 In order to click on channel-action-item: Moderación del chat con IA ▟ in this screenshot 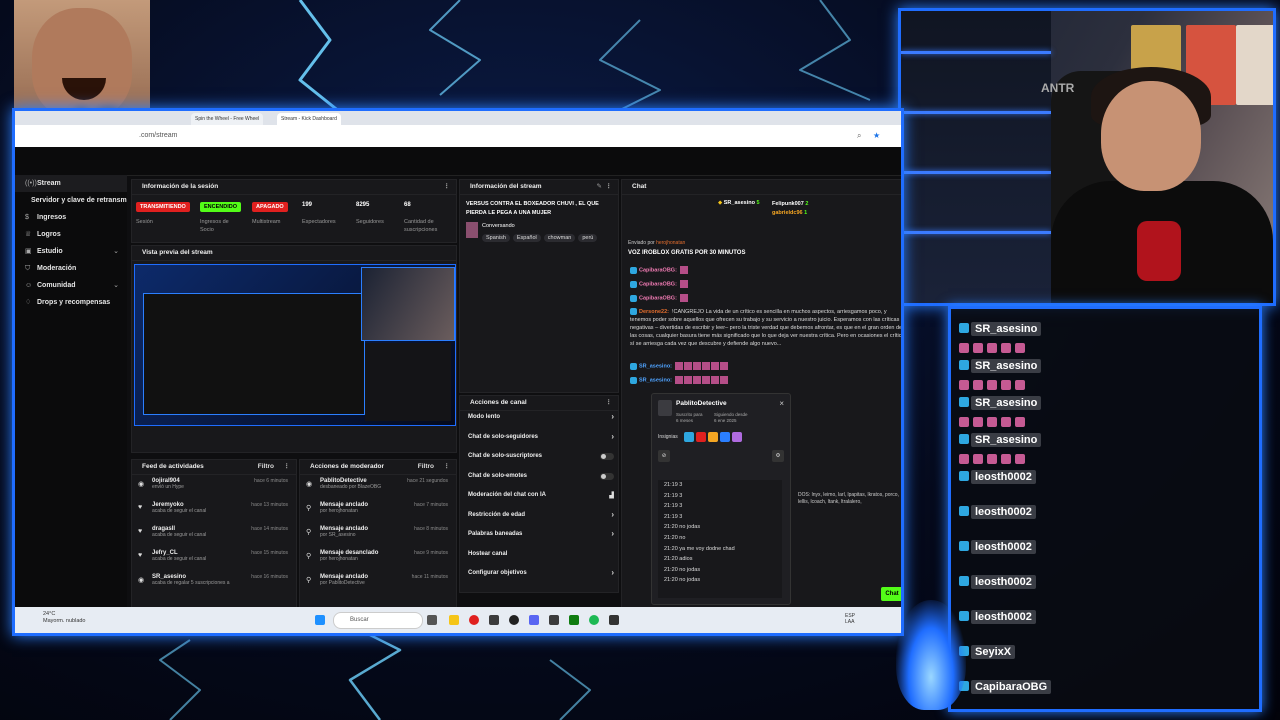, I will do `click(541, 498)`.